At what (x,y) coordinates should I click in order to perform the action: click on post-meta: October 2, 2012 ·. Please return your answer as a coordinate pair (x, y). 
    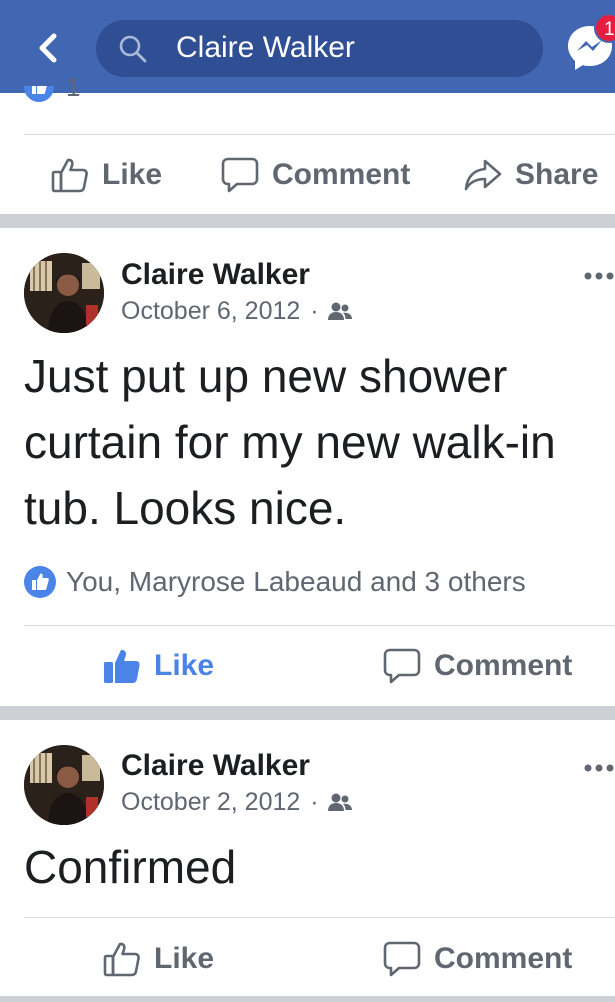
    Looking at the image, I should click on (237, 802).